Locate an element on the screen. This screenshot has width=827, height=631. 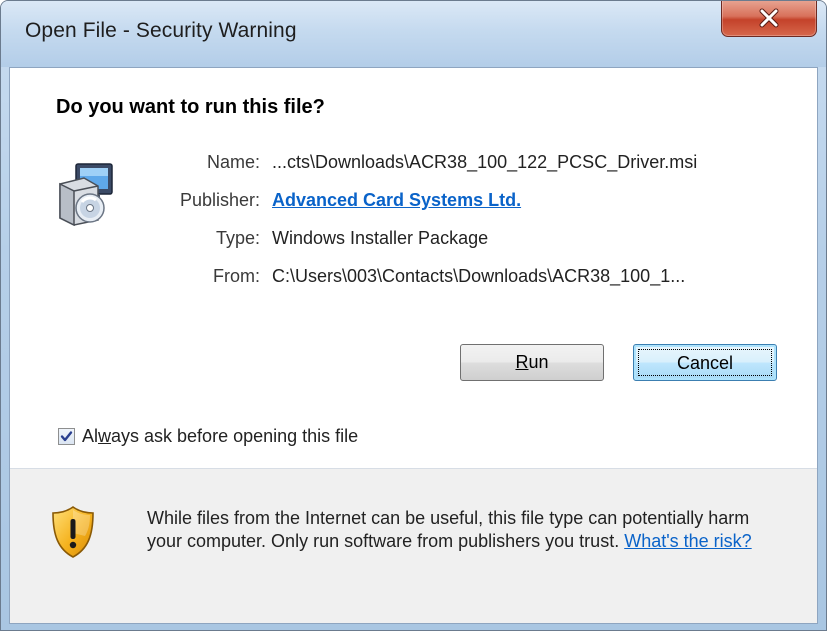
type-label: Type: is located at coordinates (237, 238).